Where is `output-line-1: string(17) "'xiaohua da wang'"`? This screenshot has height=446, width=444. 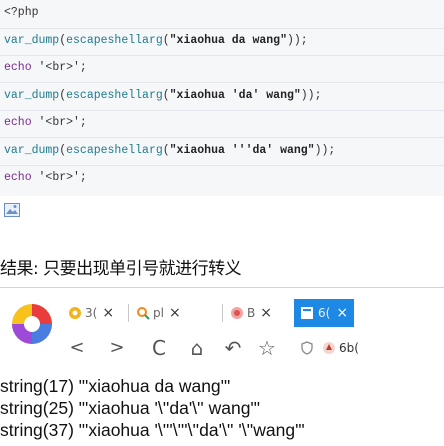
output-line-1: string(17) "'xiaohua da wang'" is located at coordinates (115, 386).